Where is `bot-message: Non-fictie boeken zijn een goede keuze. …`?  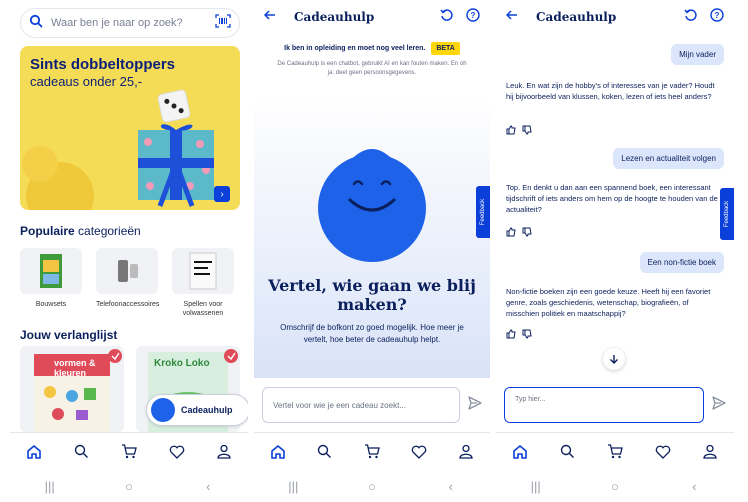
bot-message: Non-fictie boeken zijn een goede keuze. … is located at coordinates (608, 302).